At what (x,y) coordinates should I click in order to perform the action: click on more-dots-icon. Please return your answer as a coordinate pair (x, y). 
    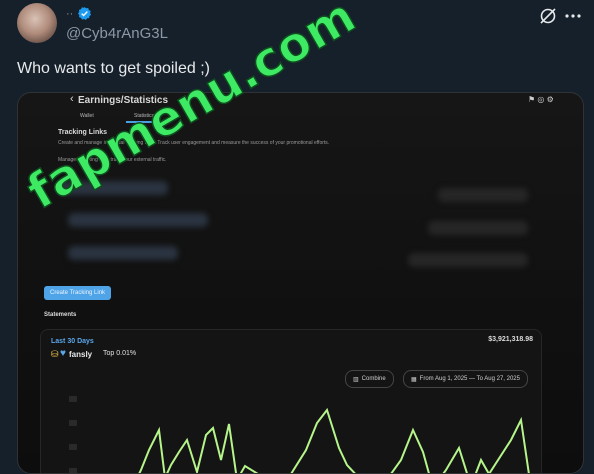
    Looking at the image, I should click on (573, 16).